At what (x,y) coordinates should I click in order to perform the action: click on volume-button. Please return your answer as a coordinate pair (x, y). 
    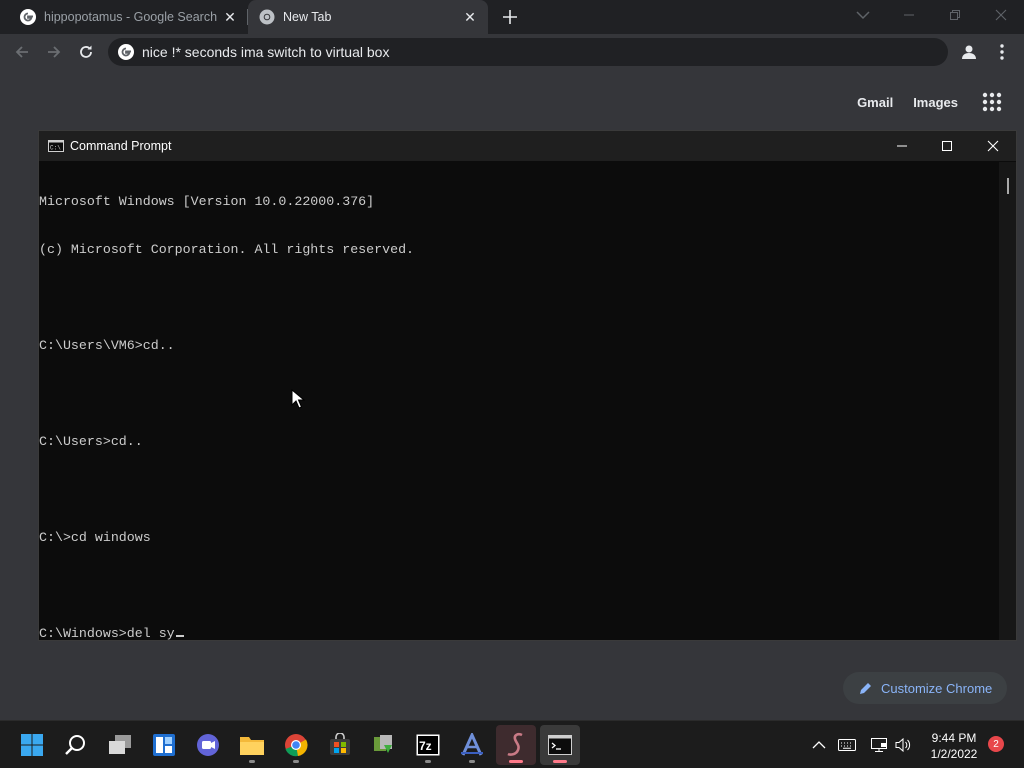
    Looking at the image, I should click on (903, 745).